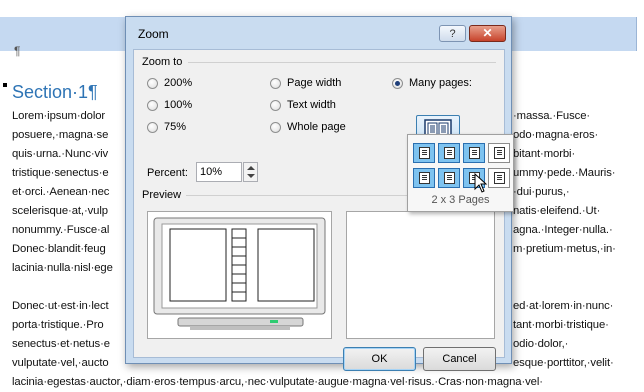  I want to click on body-line: ummy·pede.·Mauris·, so click(564, 173).